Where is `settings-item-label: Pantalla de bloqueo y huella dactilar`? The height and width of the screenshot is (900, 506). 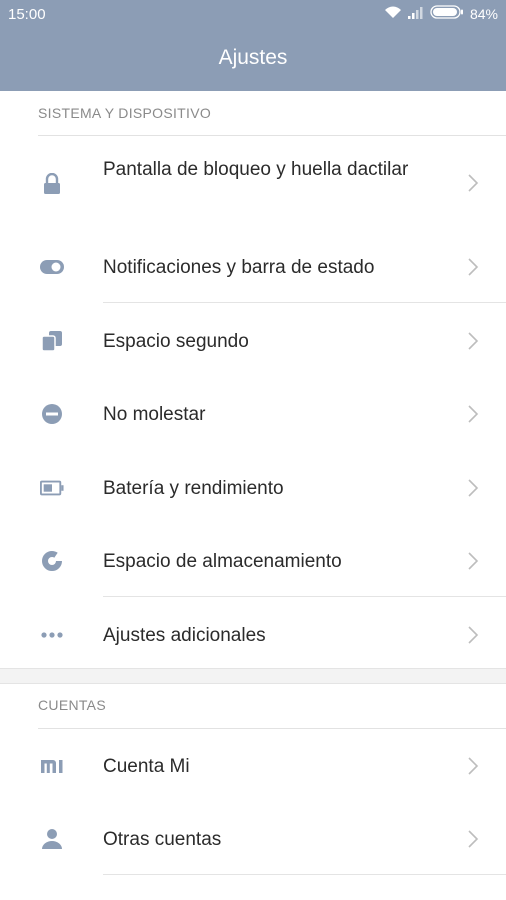
settings-item-label: Pantalla de bloqueo y huella dactilar is located at coordinates (256, 169).